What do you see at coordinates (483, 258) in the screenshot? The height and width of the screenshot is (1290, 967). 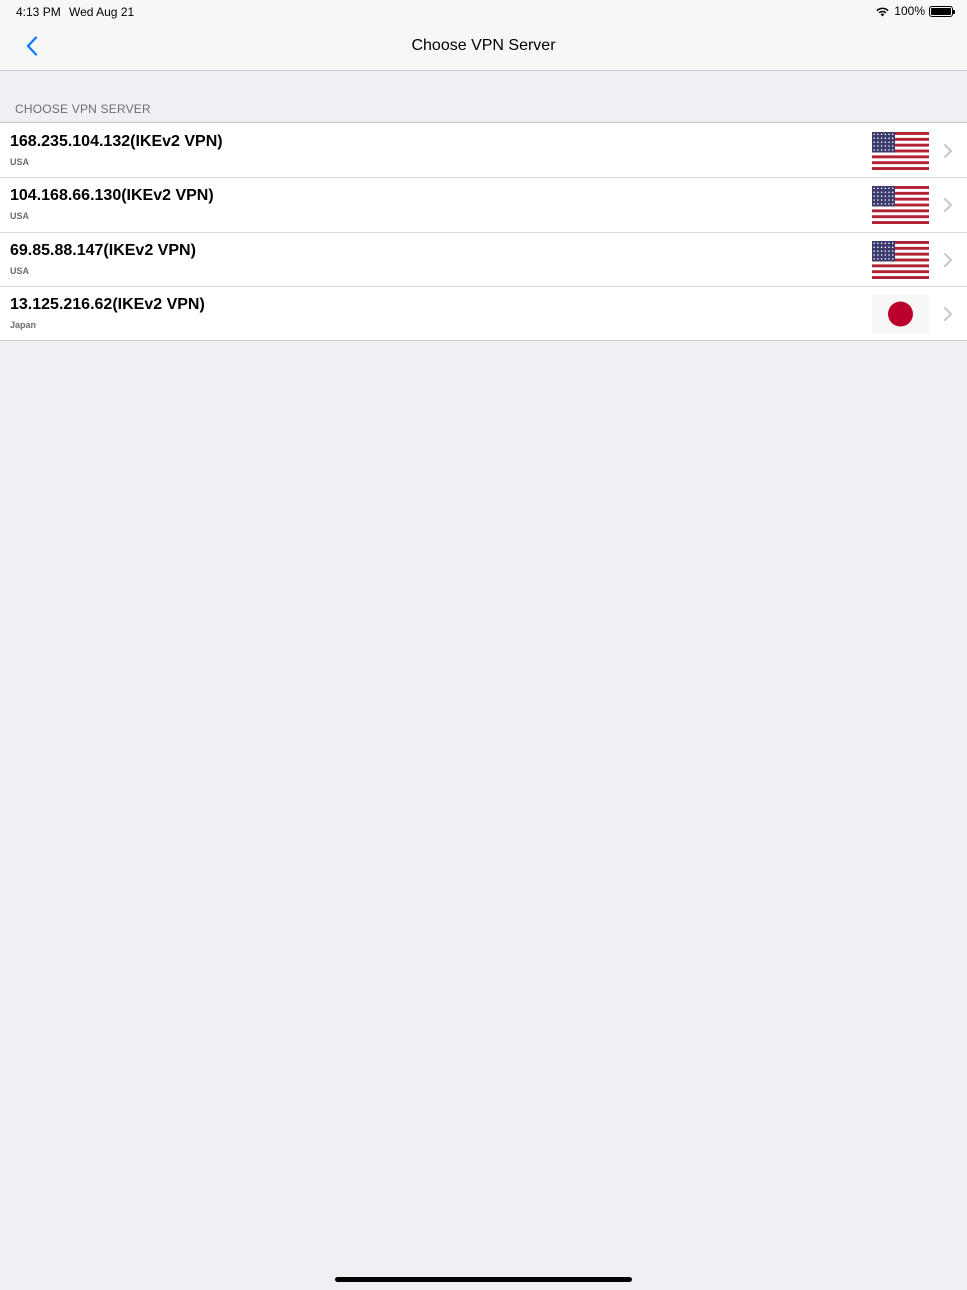 I see `server-row: 69.85.88.147(IKEv2 VPN) USA` at bounding box center [483, 258].